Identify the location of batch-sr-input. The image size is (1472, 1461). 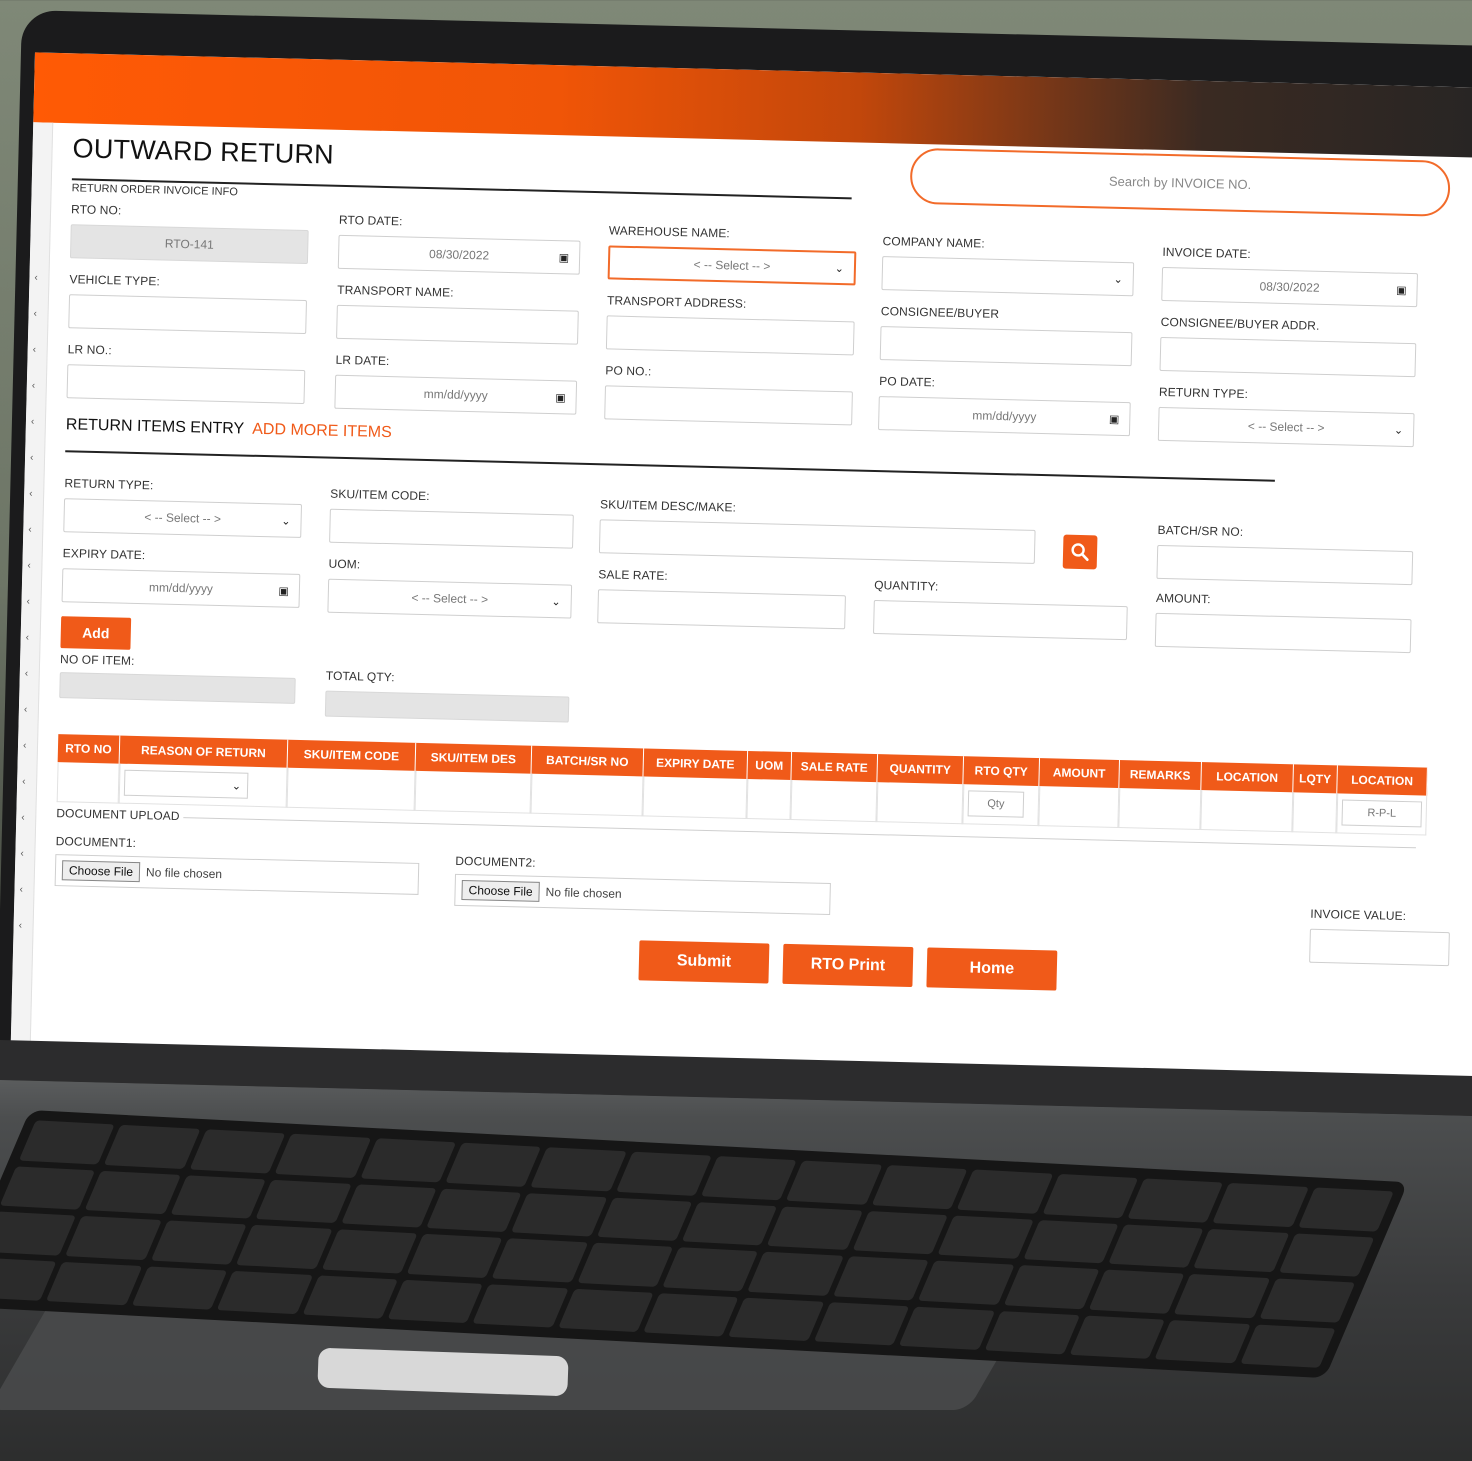
(1285, 565).